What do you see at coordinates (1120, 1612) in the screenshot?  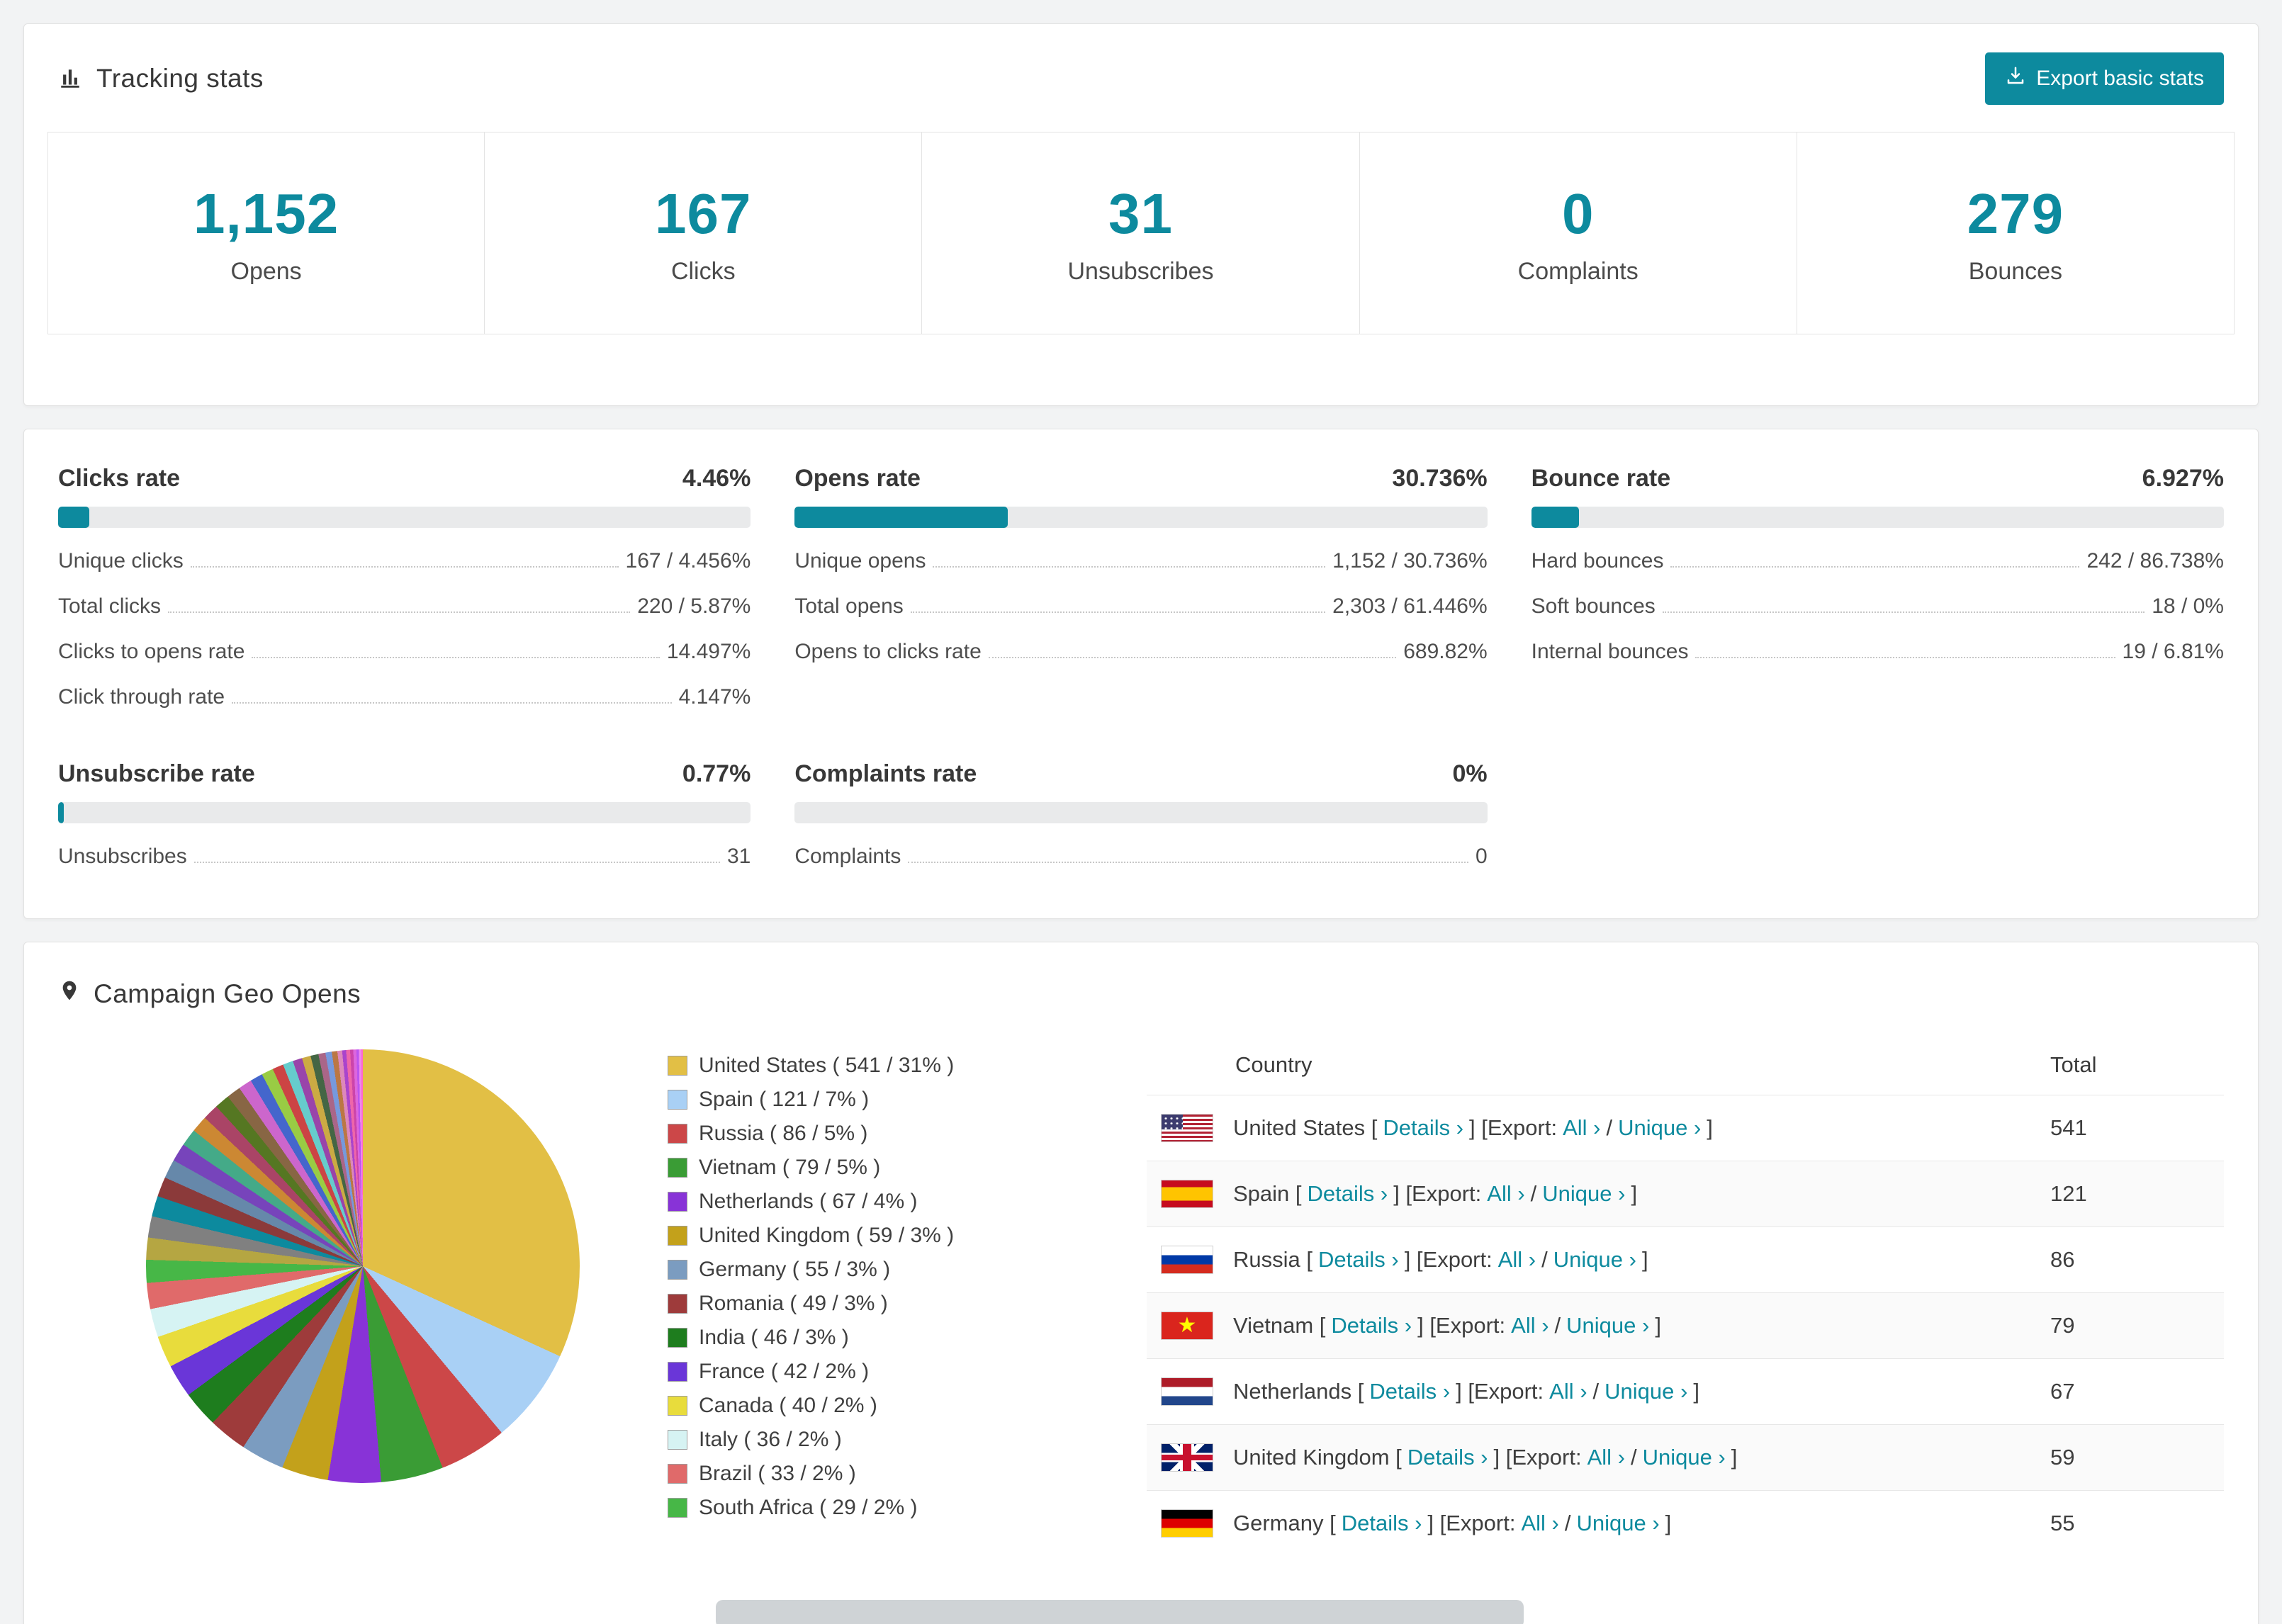 I see `horizontal-scrollbar` at bounding box center [1120, 1612].